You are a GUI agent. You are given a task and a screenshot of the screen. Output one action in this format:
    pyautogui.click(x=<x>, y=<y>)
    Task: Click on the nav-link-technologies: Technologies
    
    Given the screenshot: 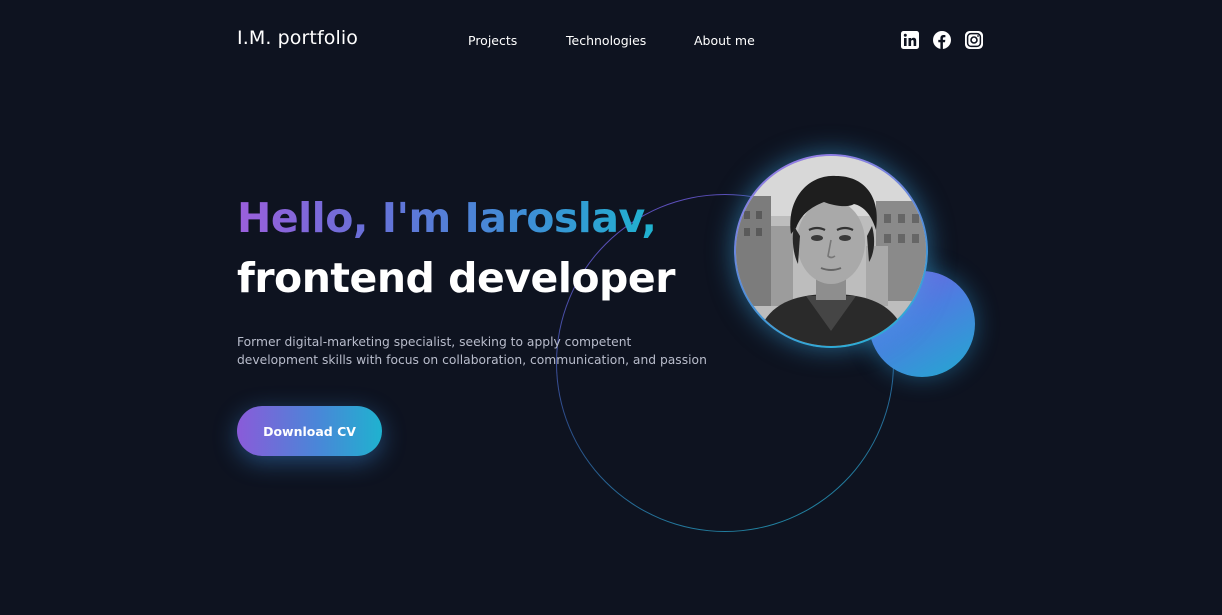 What is the action you would take?
    pyautogui.click(x=606, y=40)
    